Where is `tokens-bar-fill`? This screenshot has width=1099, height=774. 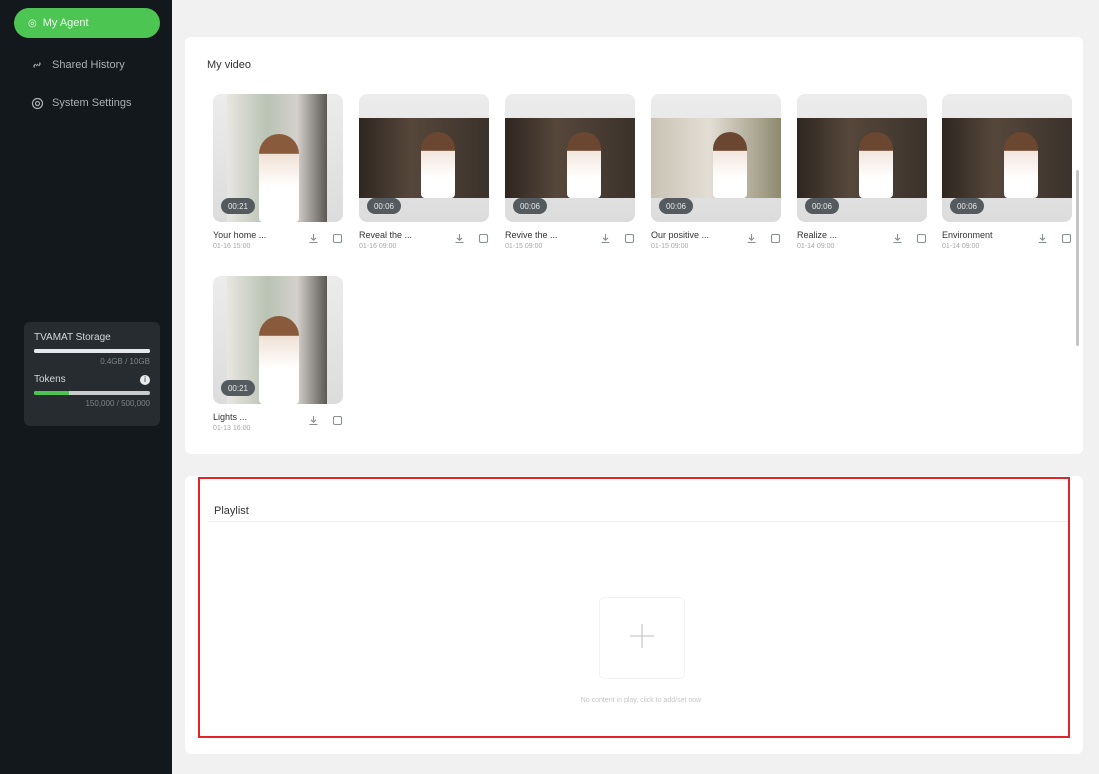 tokens-bar-fill is located at coordinates (51, 393).